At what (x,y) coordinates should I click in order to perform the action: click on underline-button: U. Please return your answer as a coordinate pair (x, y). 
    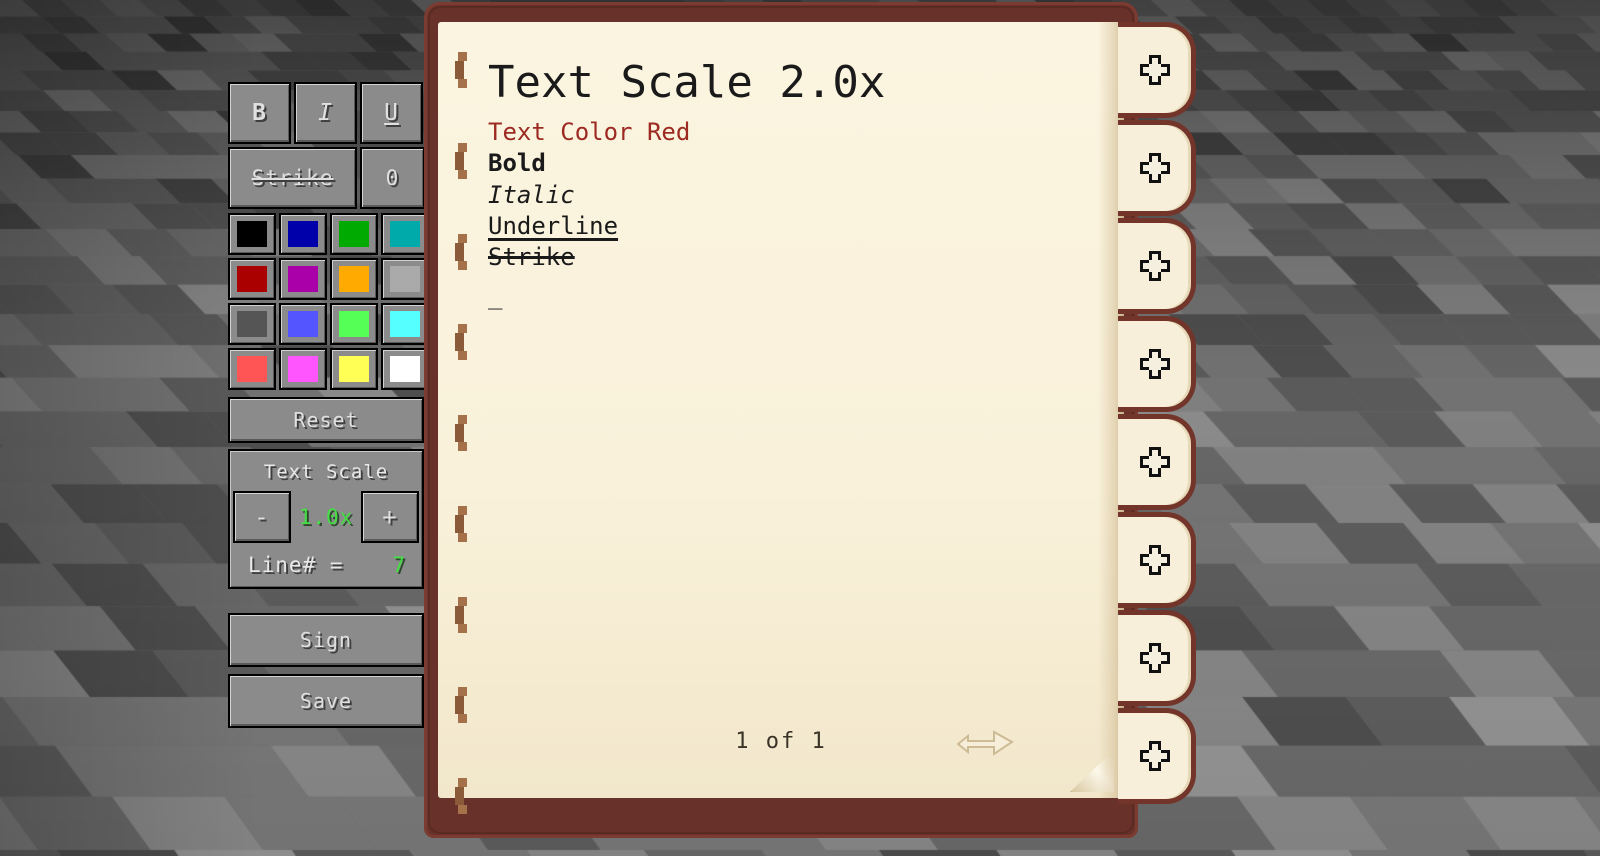
    Looking at the image, I should click on (391, 113).